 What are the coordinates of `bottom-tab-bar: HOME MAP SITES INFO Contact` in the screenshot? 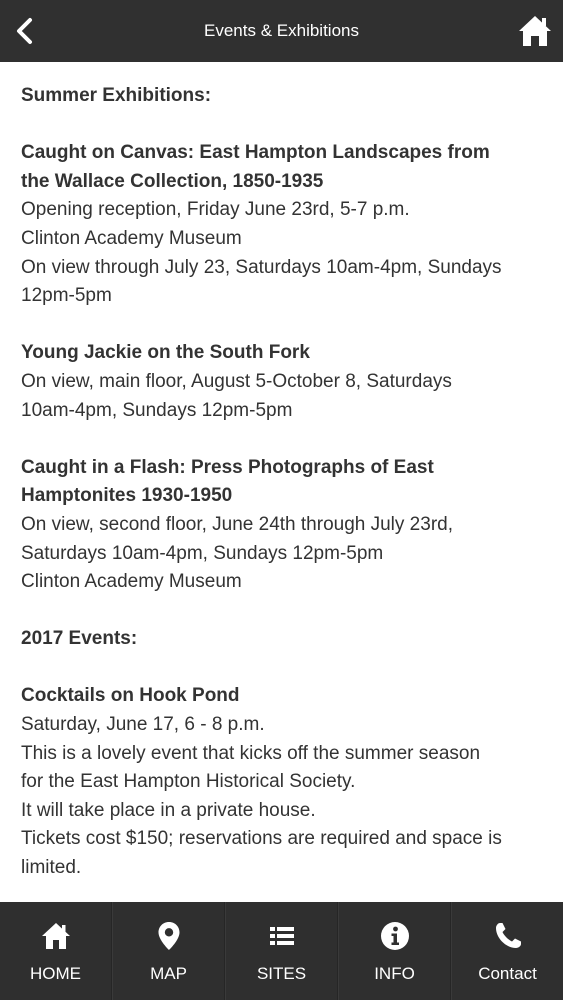 It's located at (281, 951).